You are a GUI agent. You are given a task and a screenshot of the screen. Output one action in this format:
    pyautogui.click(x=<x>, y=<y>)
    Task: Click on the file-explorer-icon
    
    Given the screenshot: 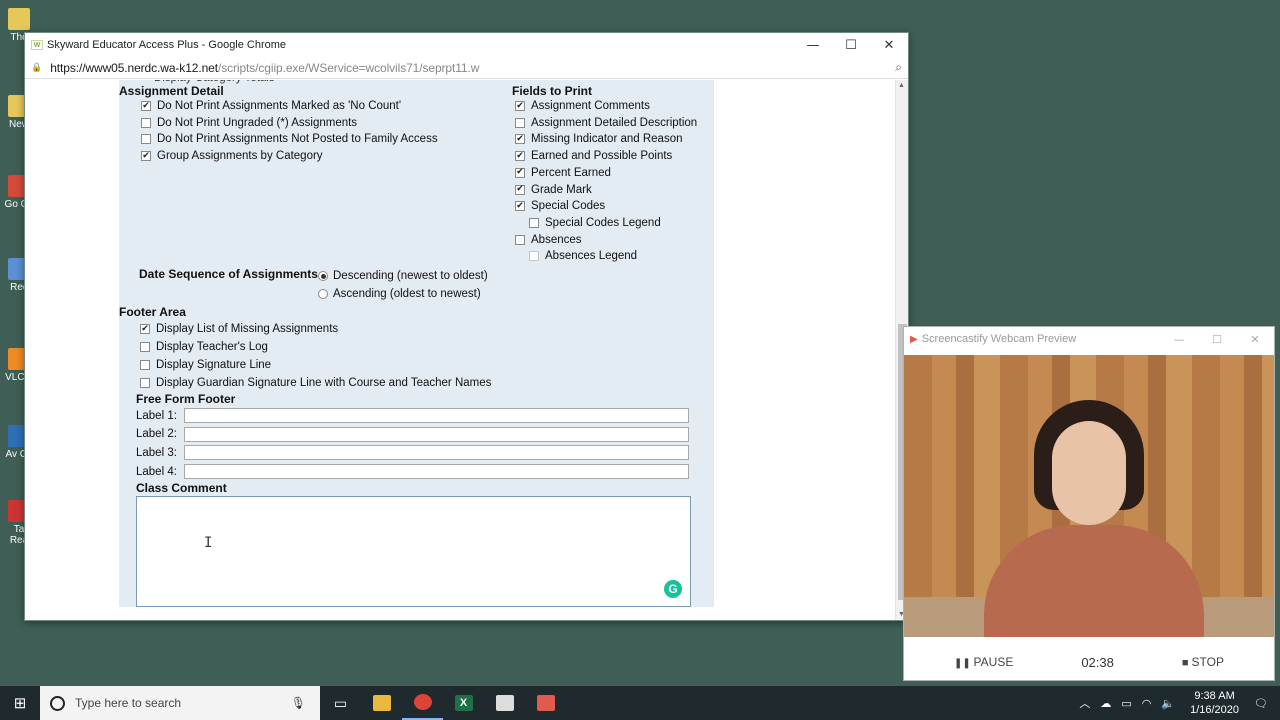 What is the action you would take?
    pyautogui.click(x=381, y=703)
    